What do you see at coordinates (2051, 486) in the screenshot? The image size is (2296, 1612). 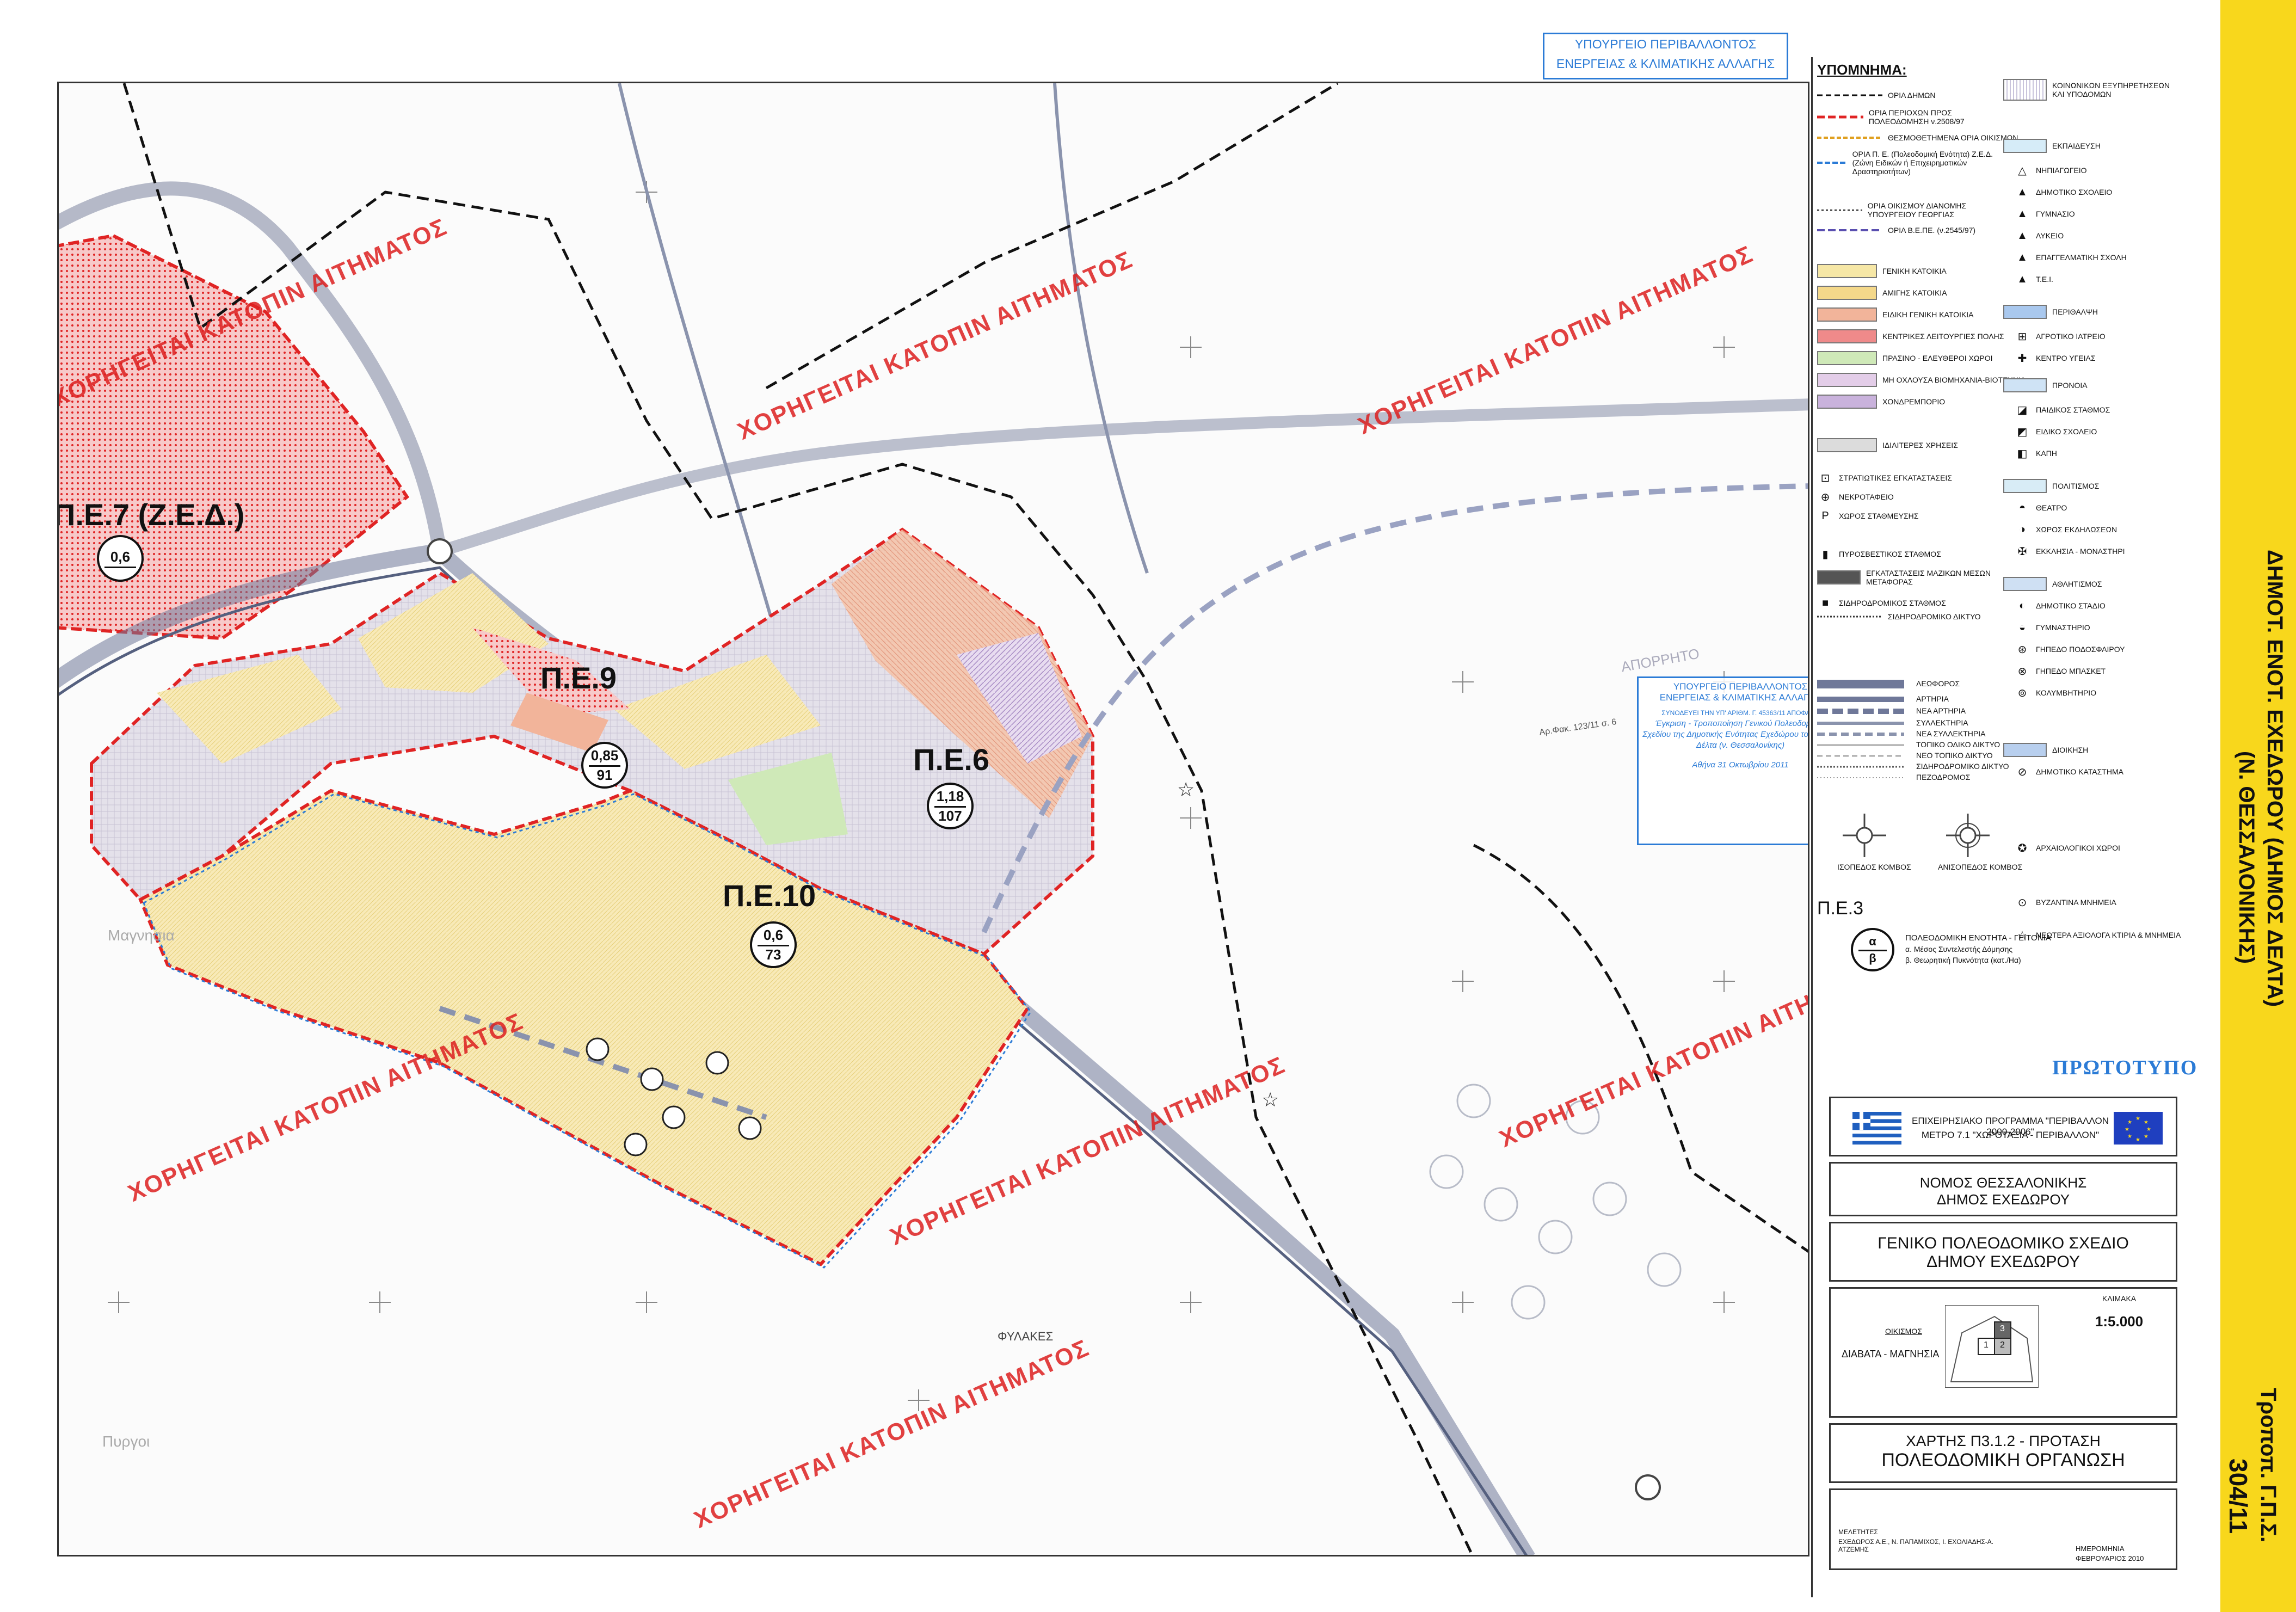 I see `legend-facility: ΠΟΛΙΤΙΣΜΟΣ` at bounding box center [2051, 486].